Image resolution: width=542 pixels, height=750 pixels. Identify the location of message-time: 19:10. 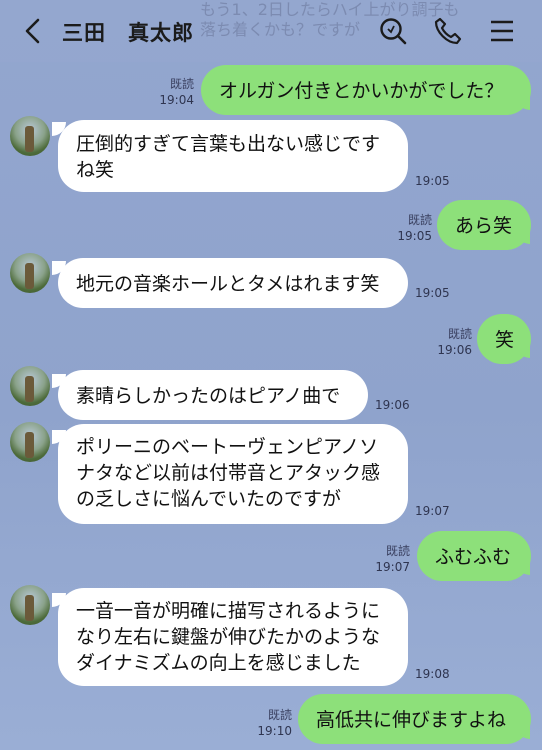
(274, 731).